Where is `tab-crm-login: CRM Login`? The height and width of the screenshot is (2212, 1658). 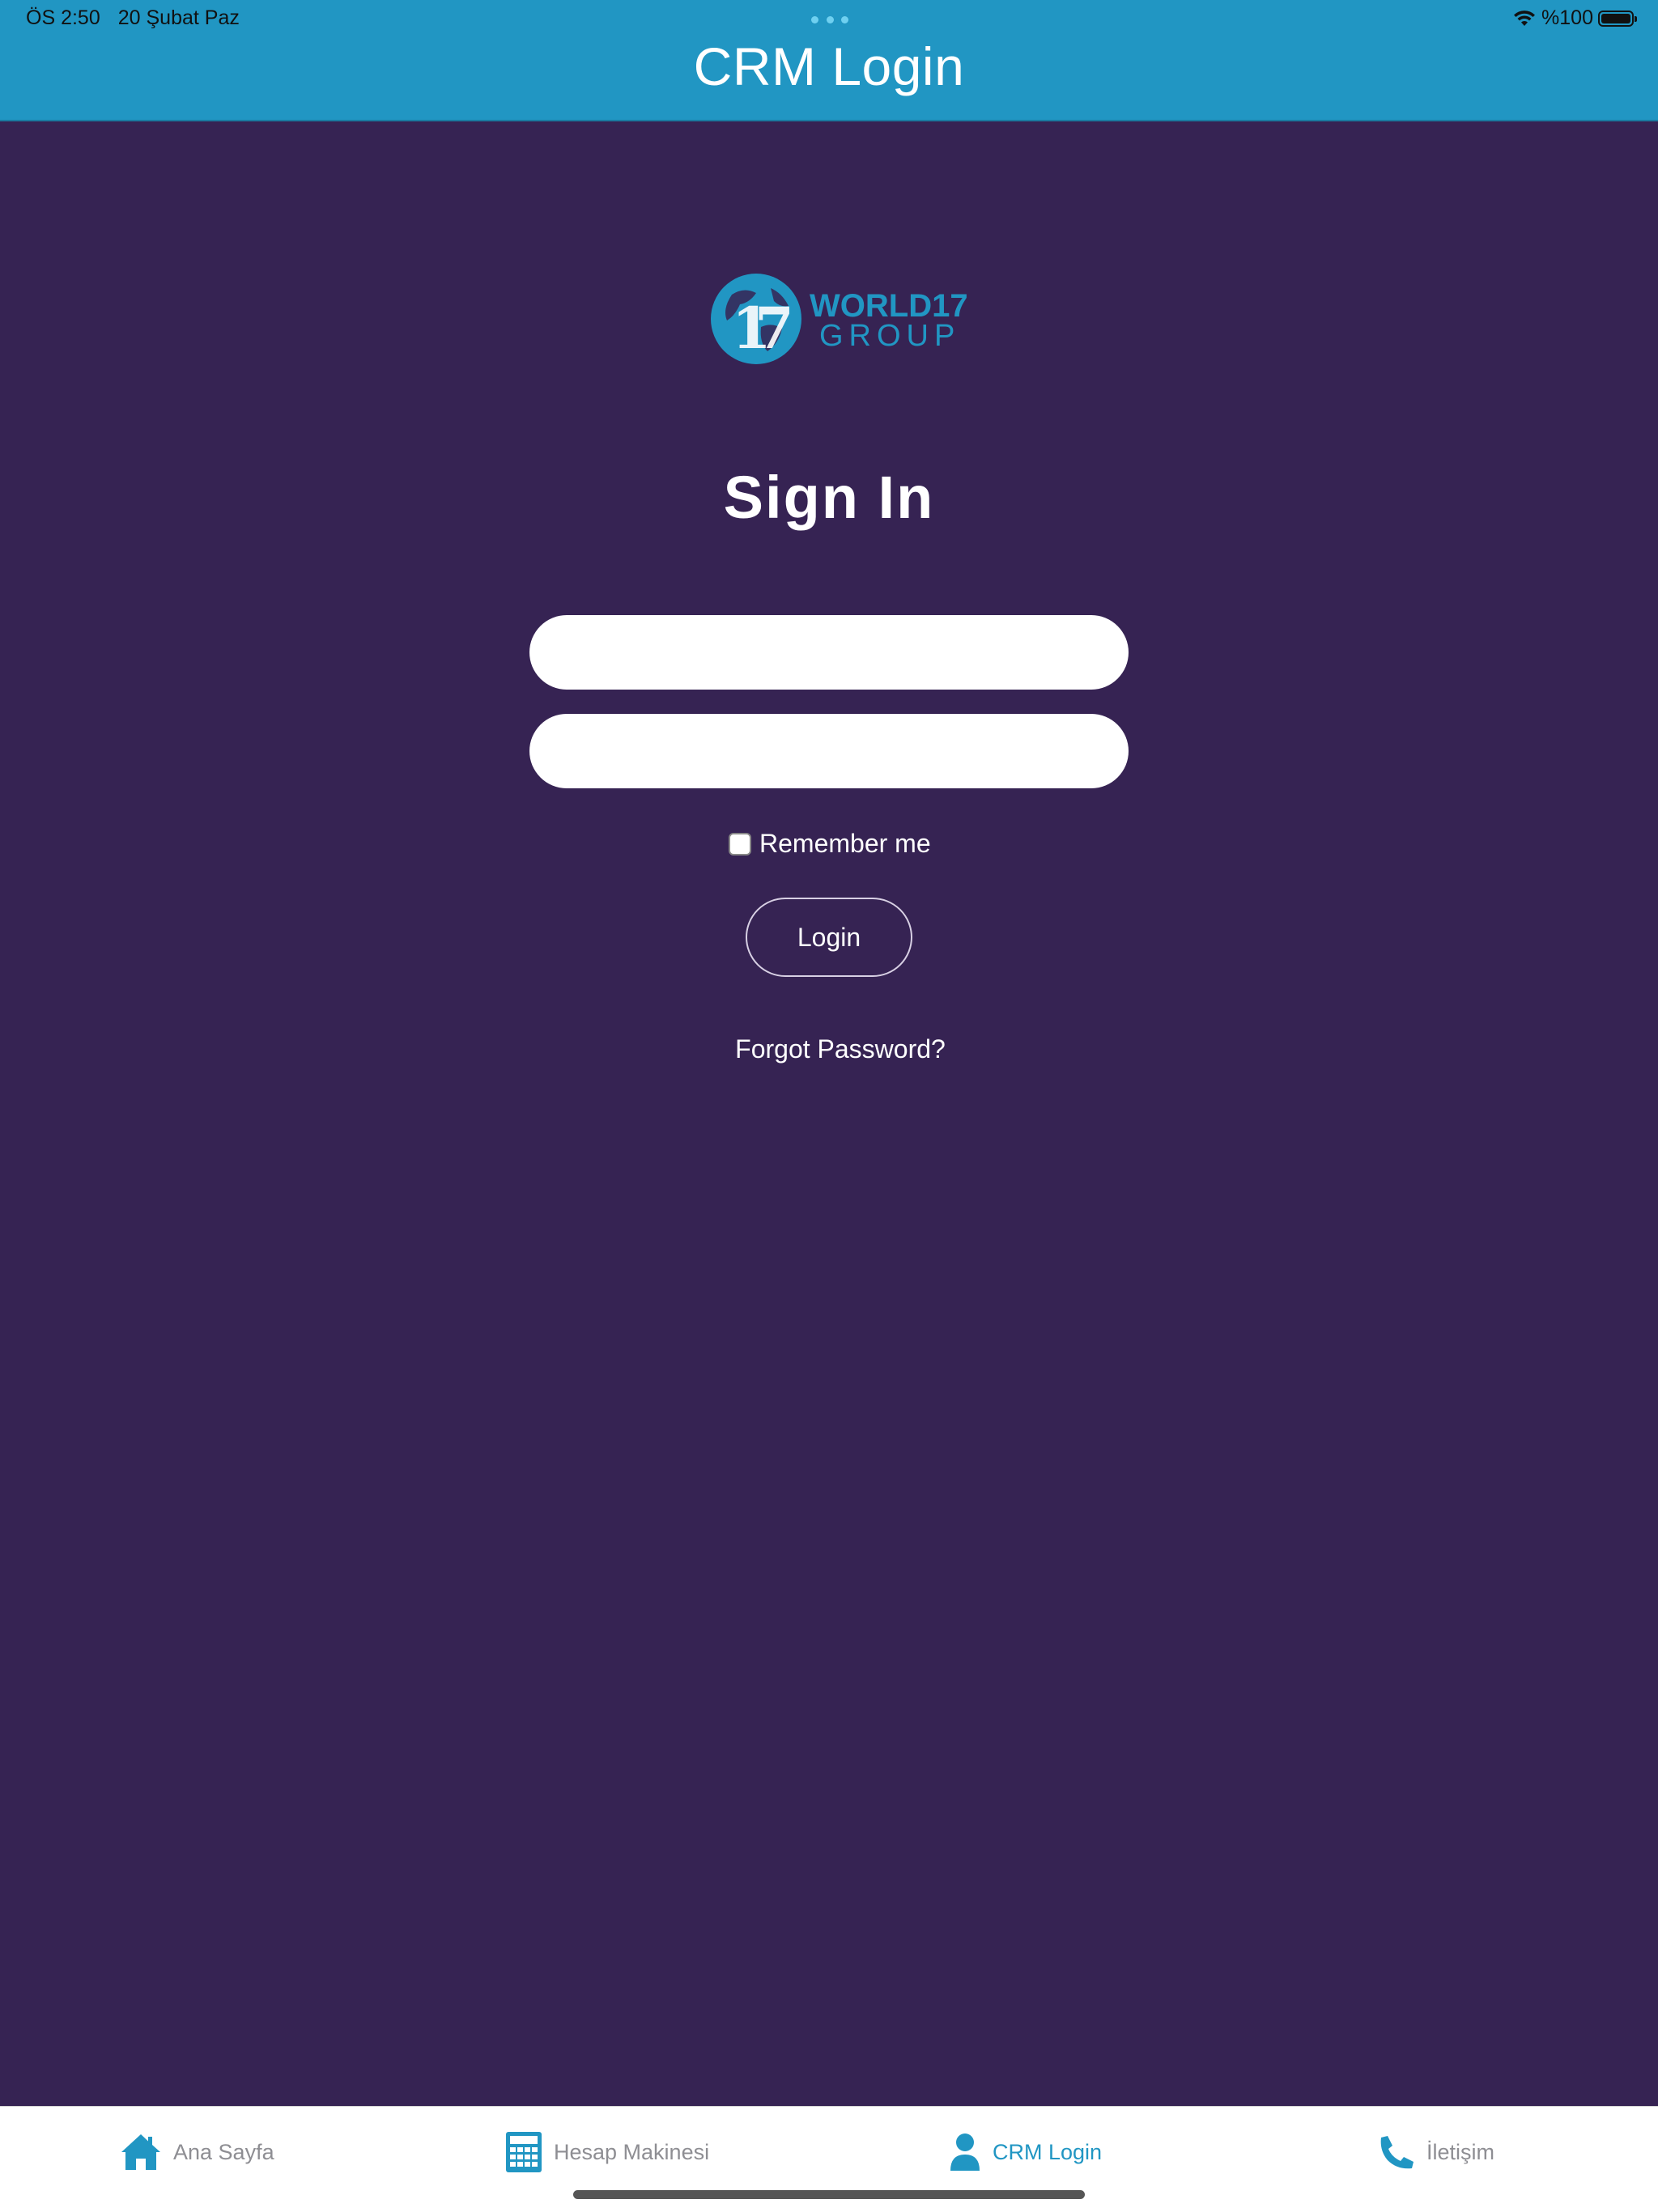 tab-crm-login: CRM Login is located at coordinates (1025, 2152).